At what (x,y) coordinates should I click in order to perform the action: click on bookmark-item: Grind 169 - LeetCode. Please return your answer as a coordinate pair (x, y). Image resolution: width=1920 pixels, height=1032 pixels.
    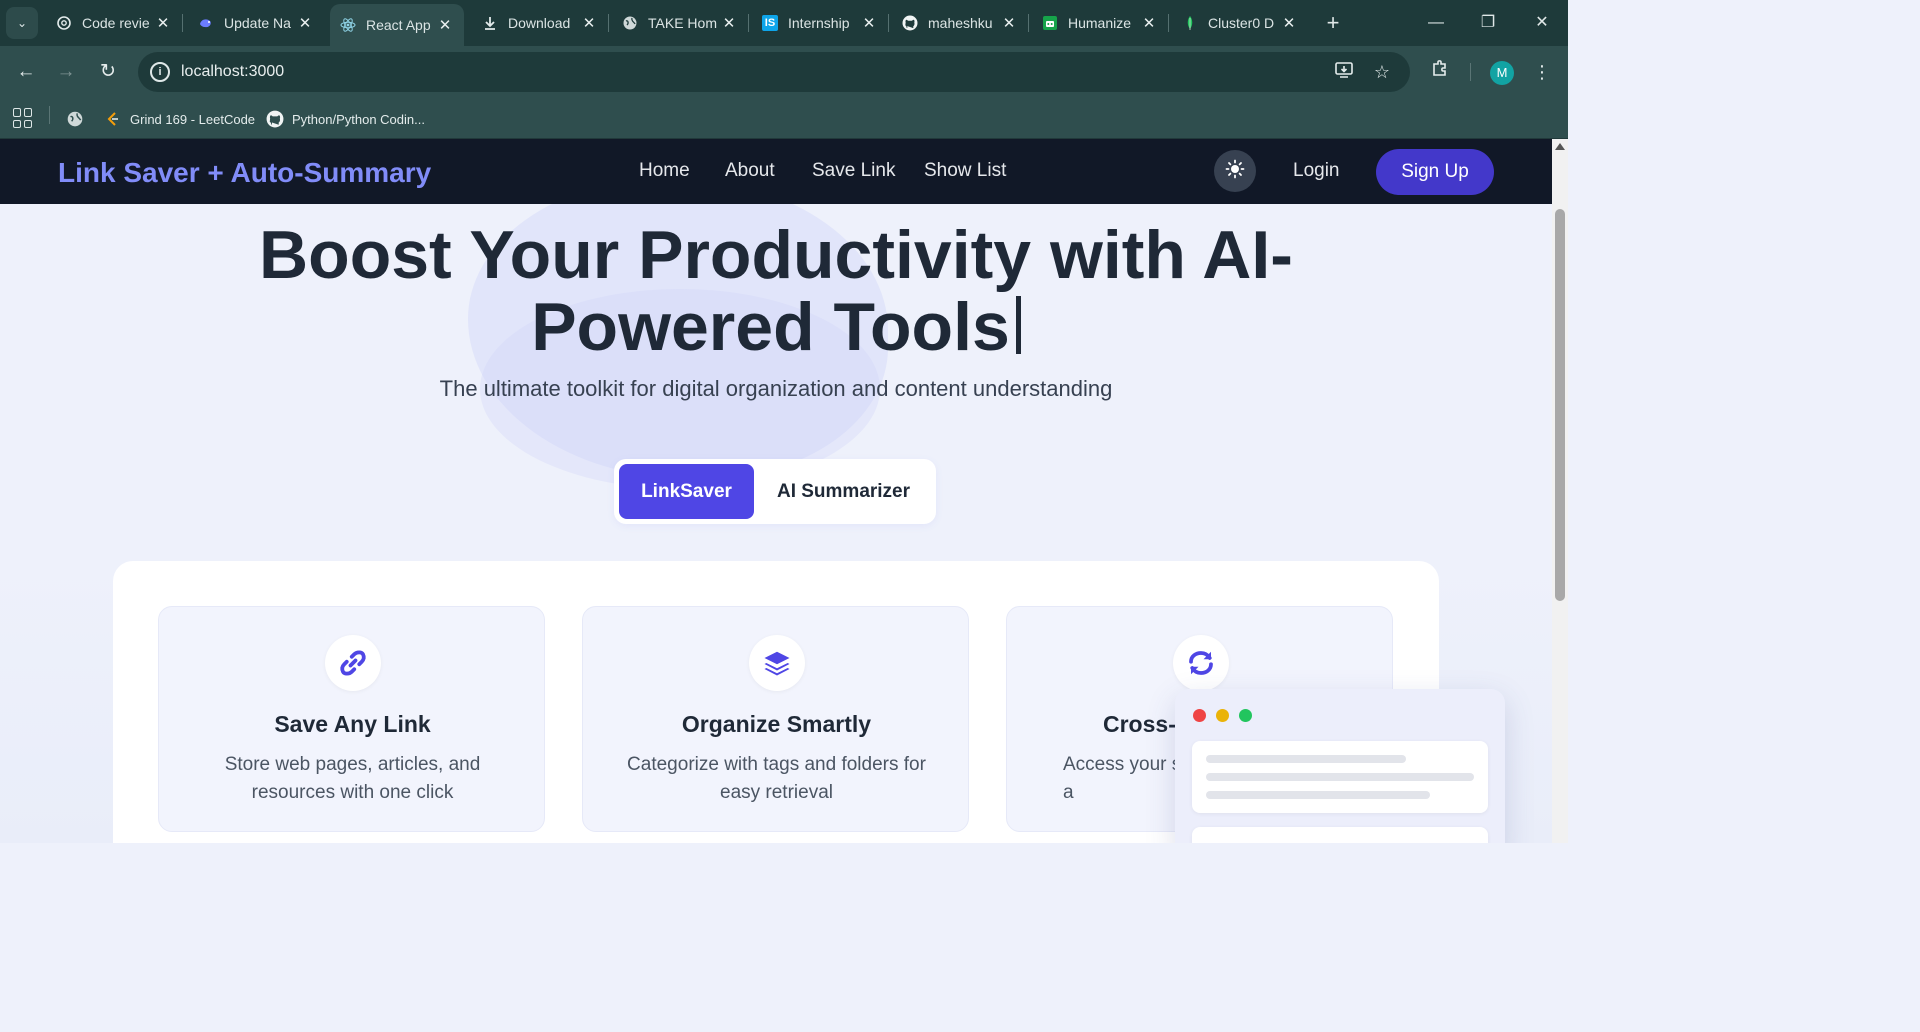
    Looking at the image, I should click on (179, 119).